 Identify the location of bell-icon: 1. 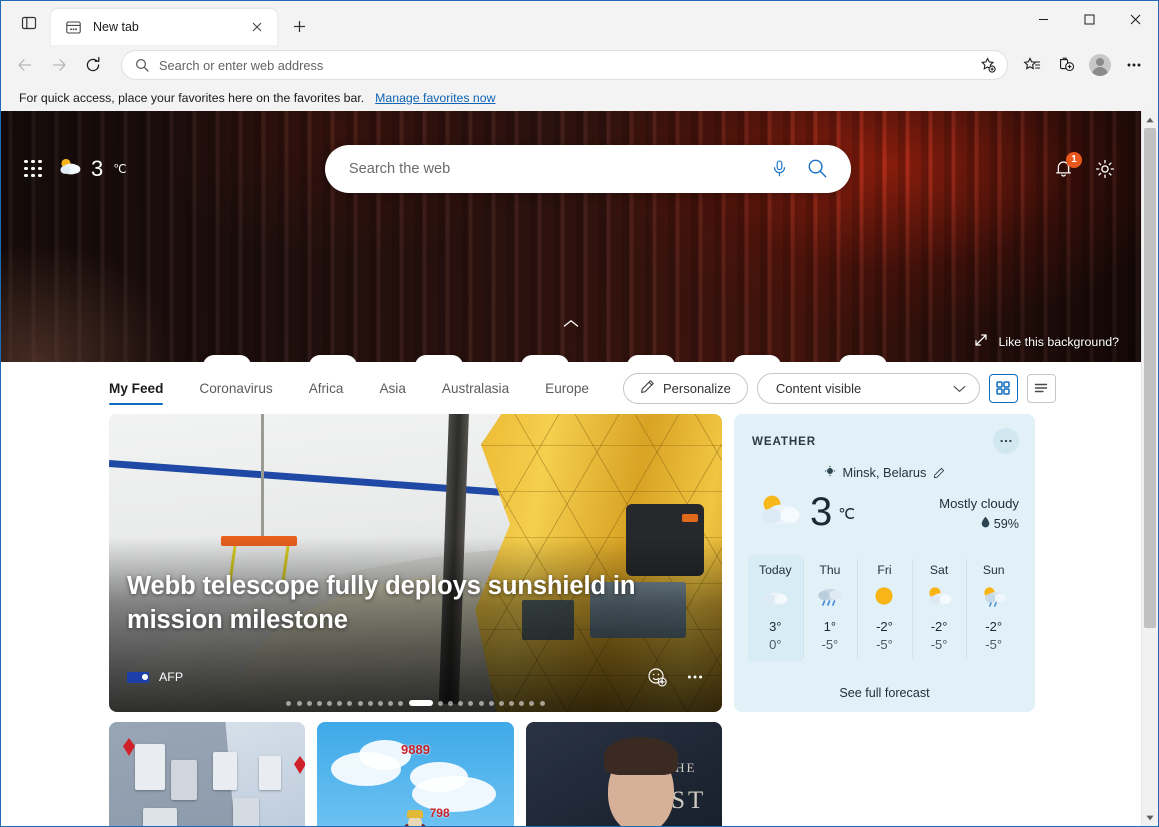
(1065, 167).